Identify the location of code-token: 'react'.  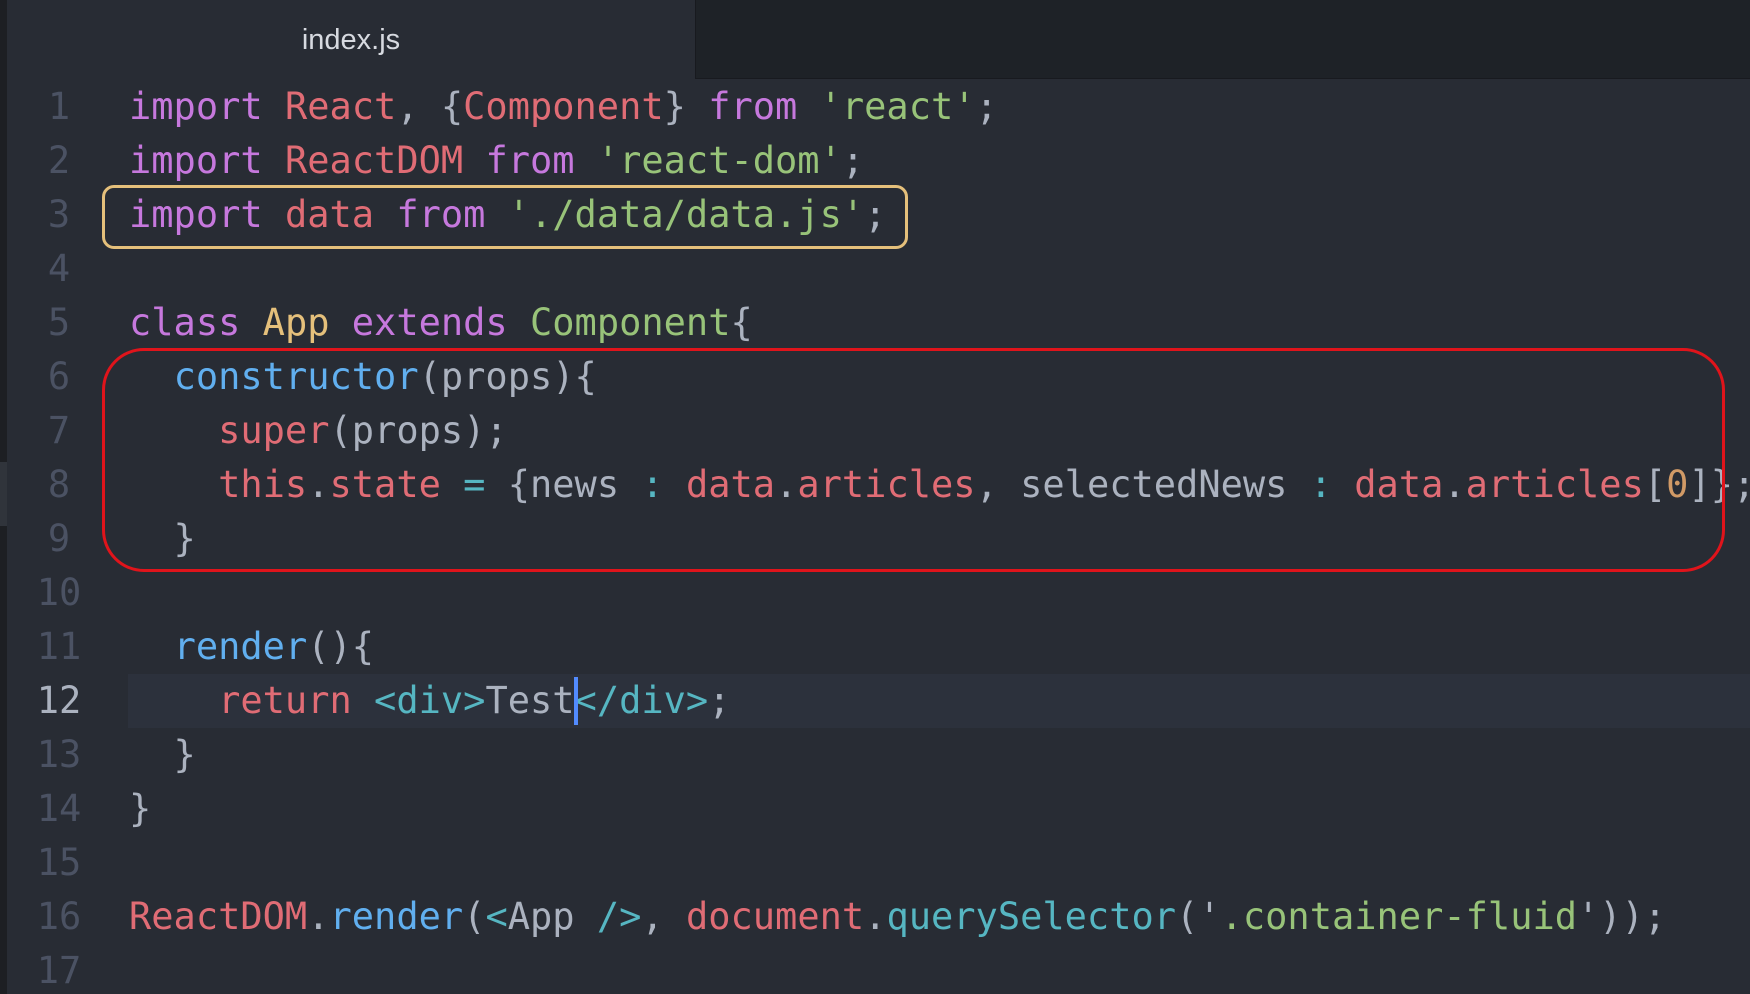
(897, 106).